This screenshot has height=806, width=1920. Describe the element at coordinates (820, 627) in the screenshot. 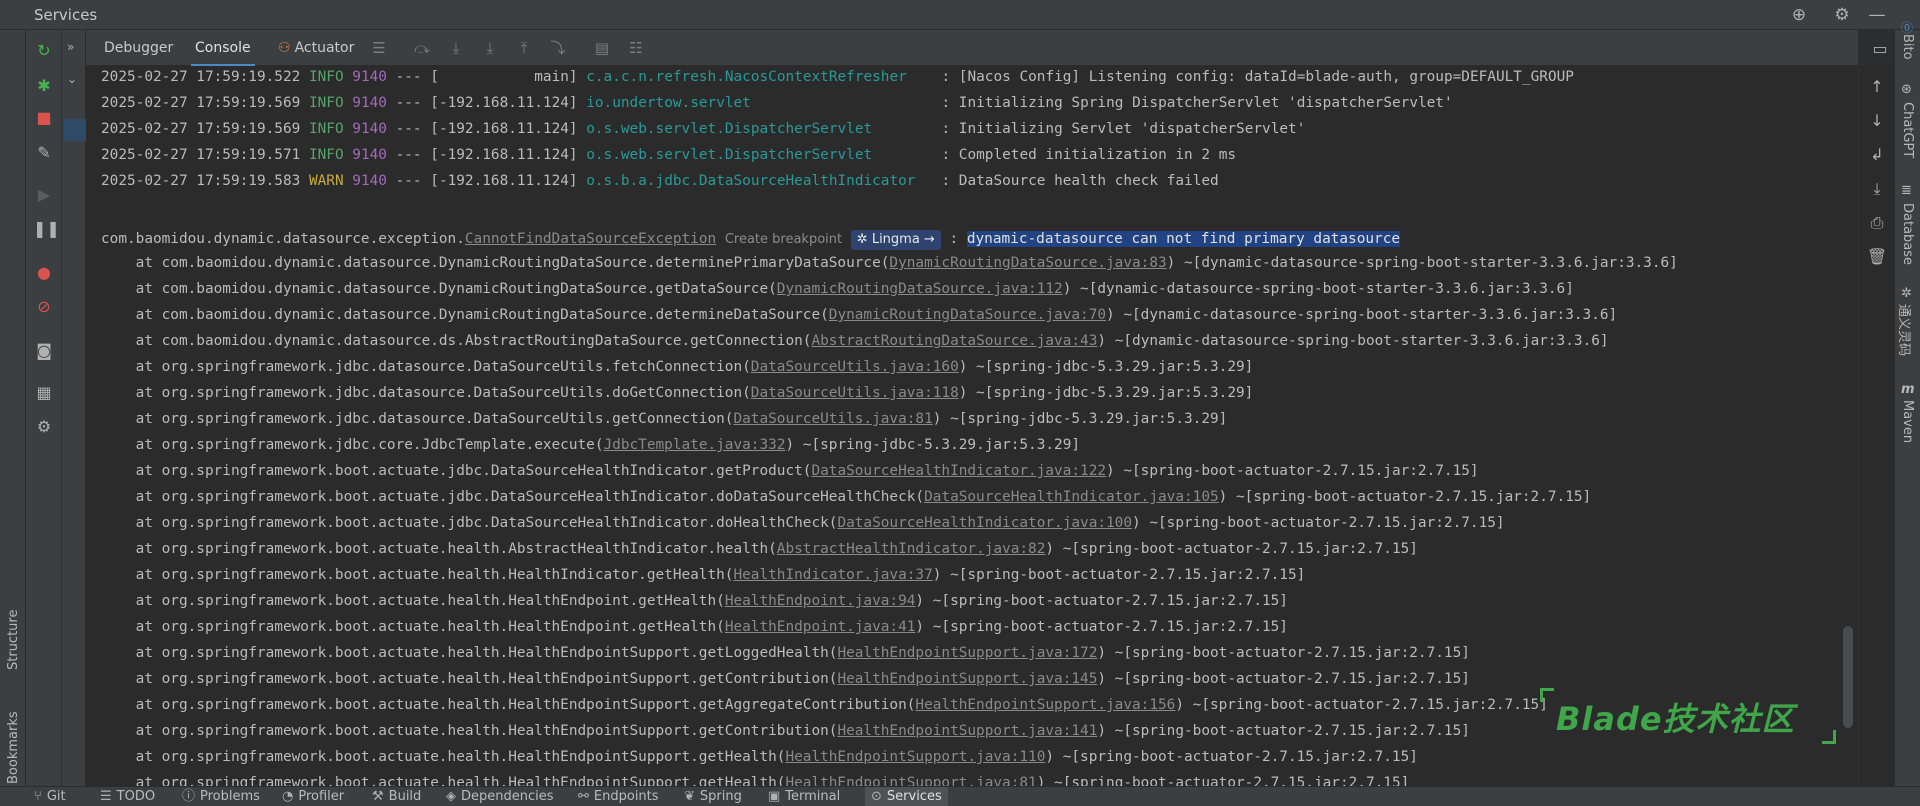

I see `stack-source-link: HealthEndpoint.java:41` at that location.